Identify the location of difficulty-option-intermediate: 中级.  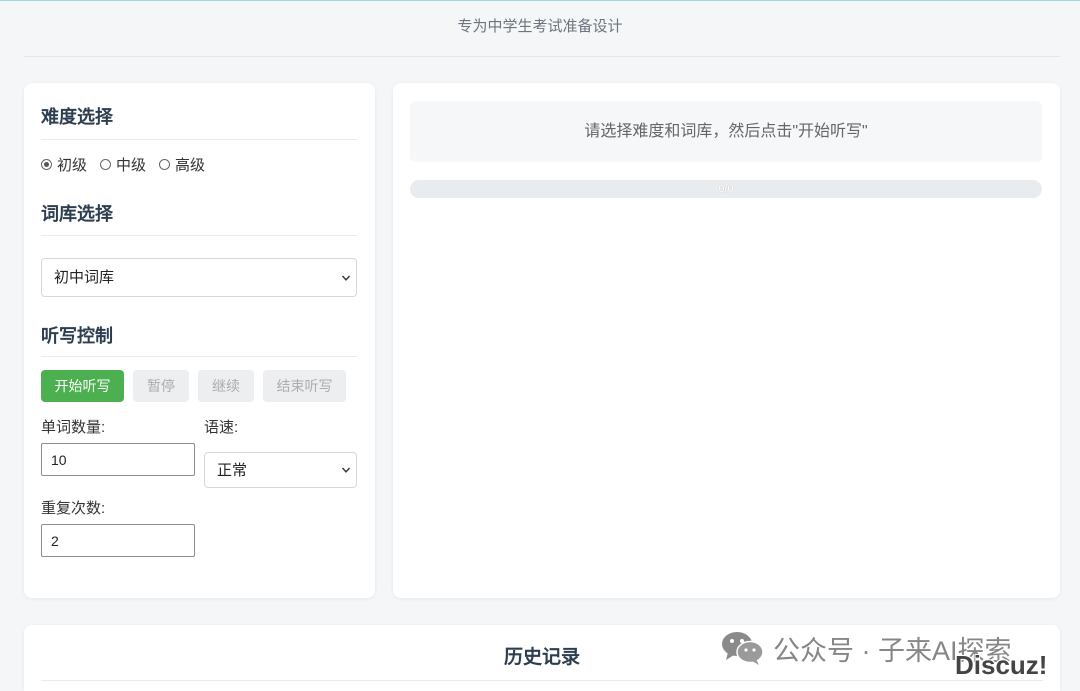
(123, 164).